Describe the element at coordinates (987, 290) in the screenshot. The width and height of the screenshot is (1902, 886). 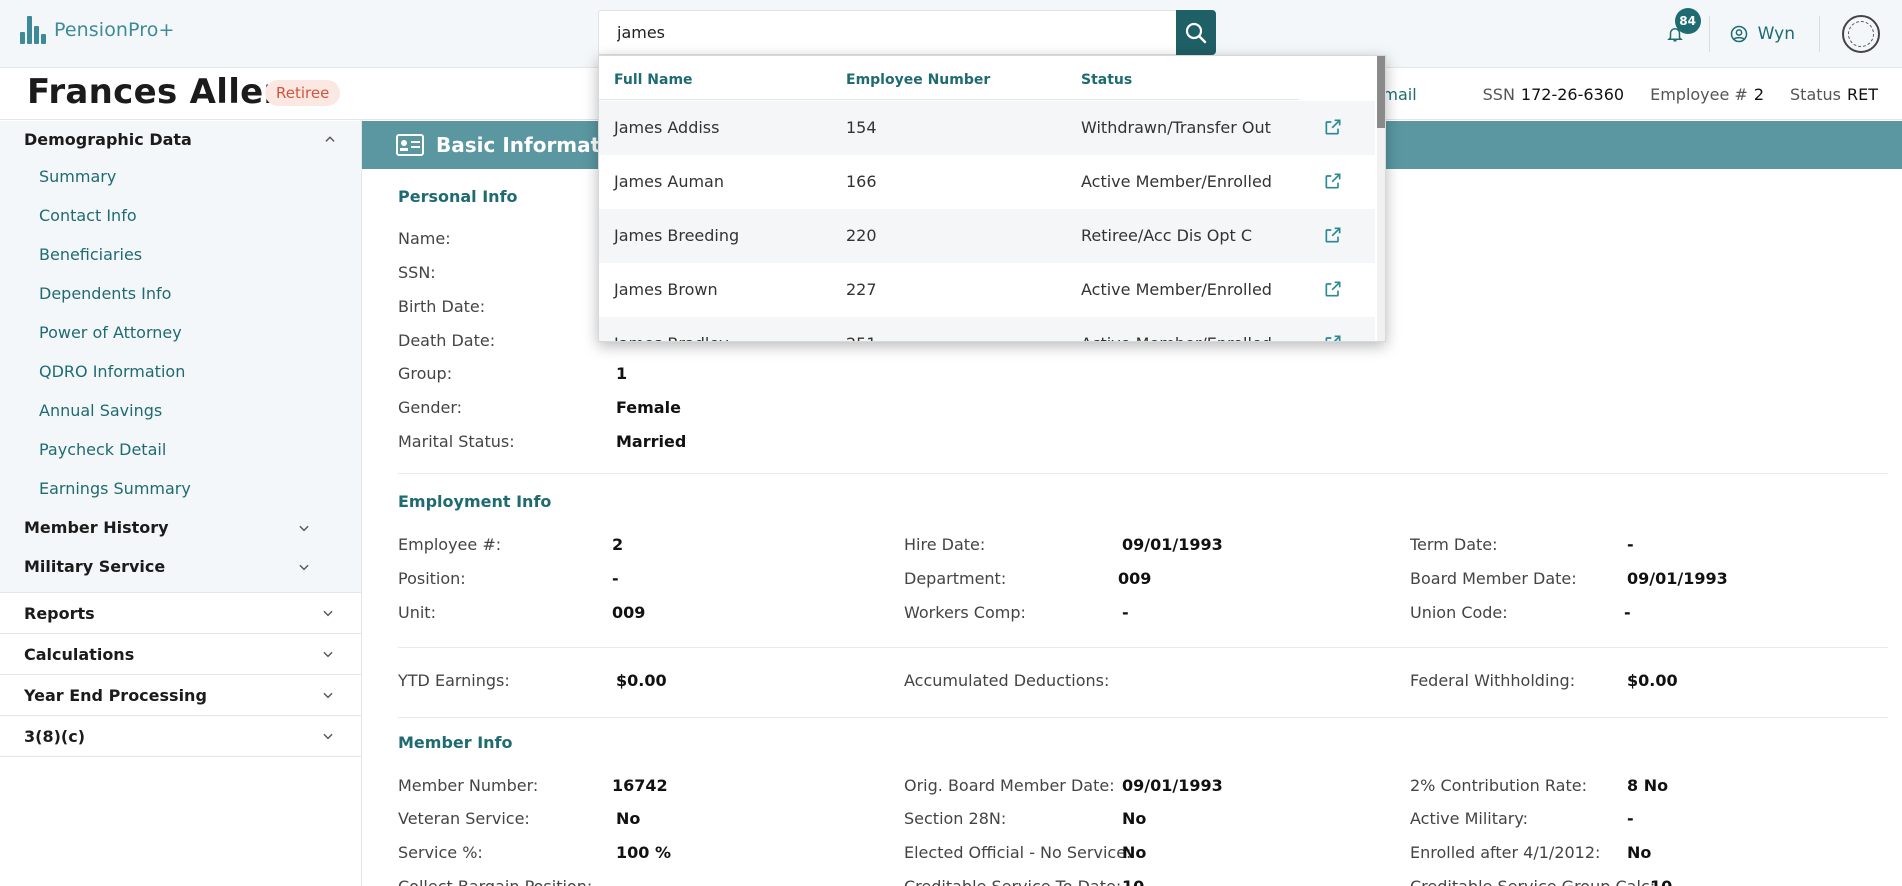
I see `result-row: James Brown 227 Active Member/Enrolled` at that location.